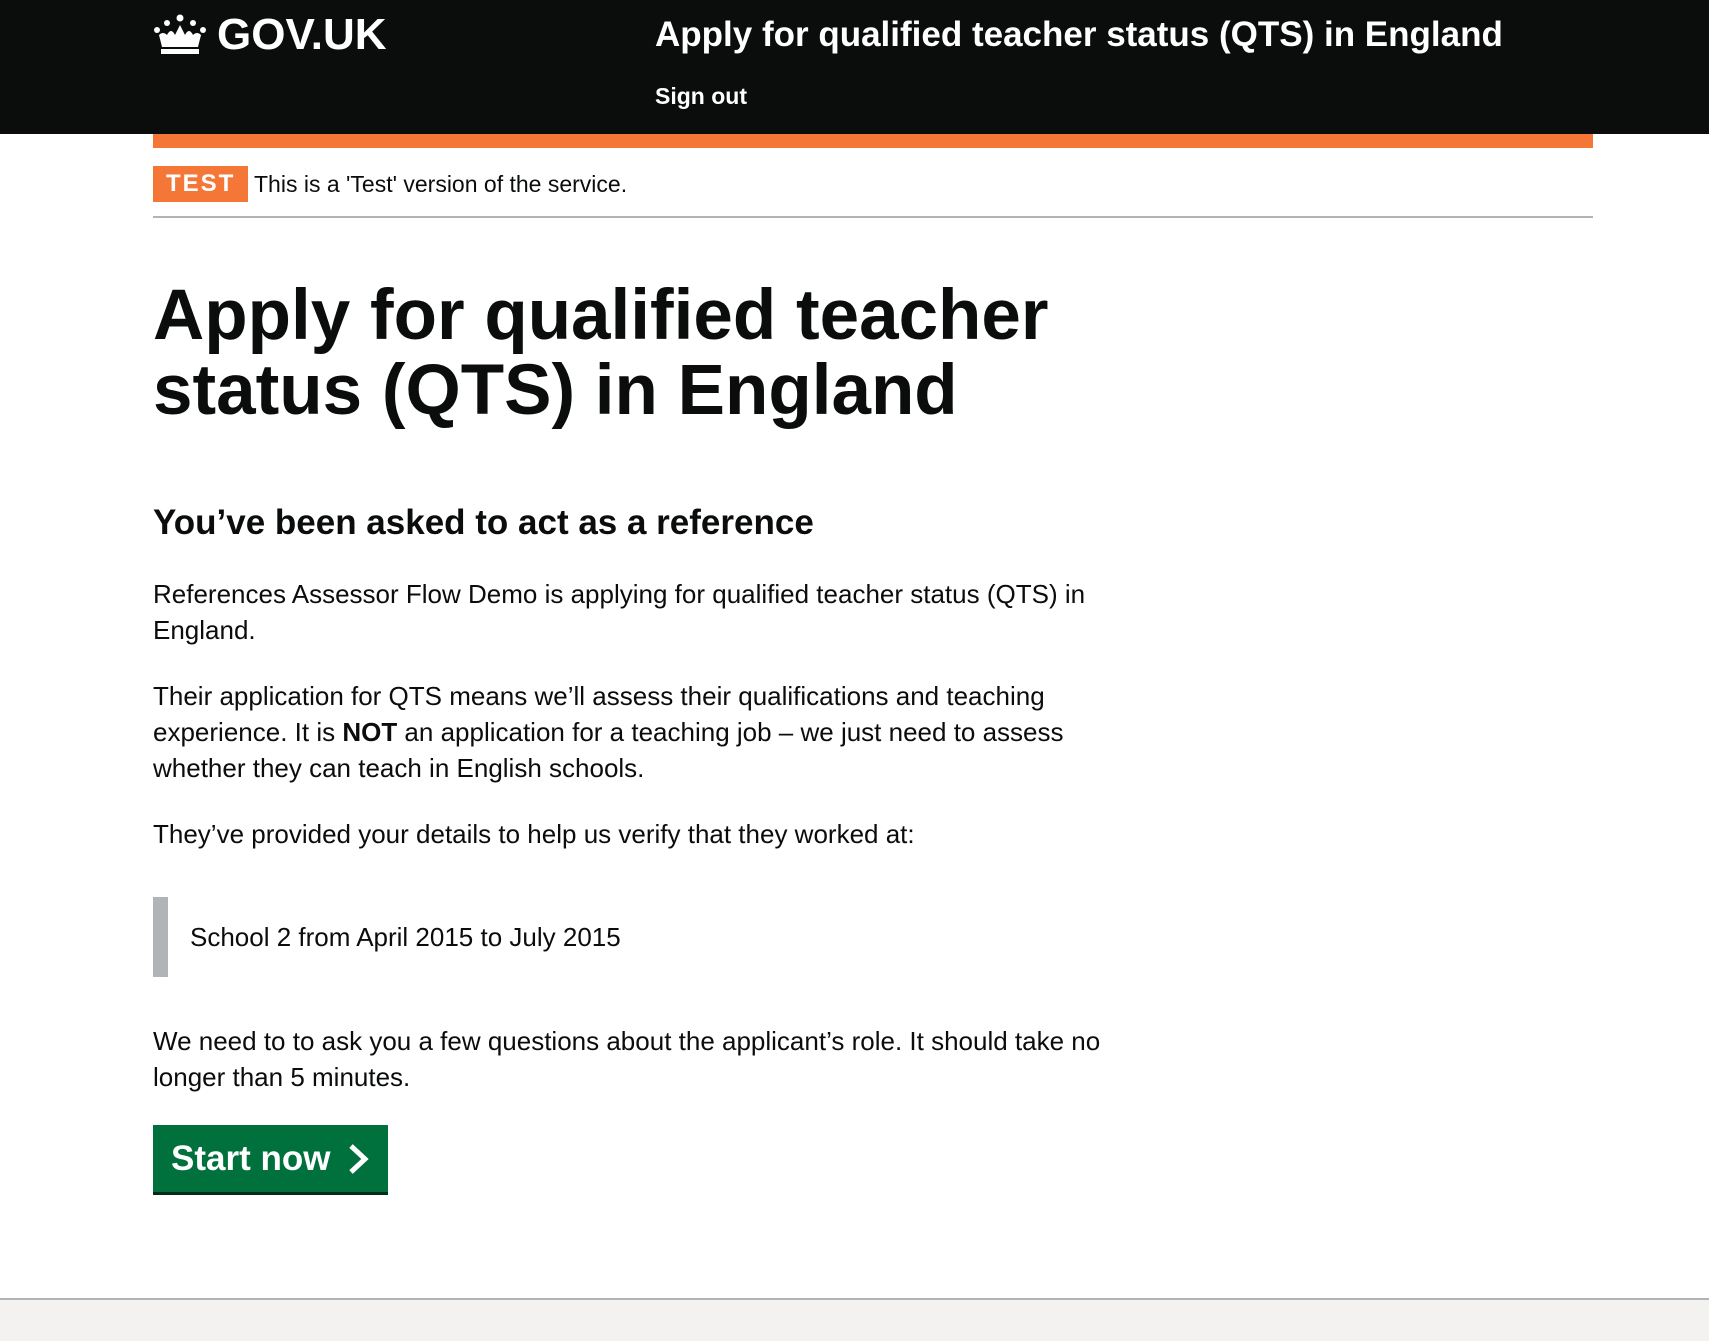  I want to click on phase-banner-text: This is a 'Test' version of the service., so click(441, 184).